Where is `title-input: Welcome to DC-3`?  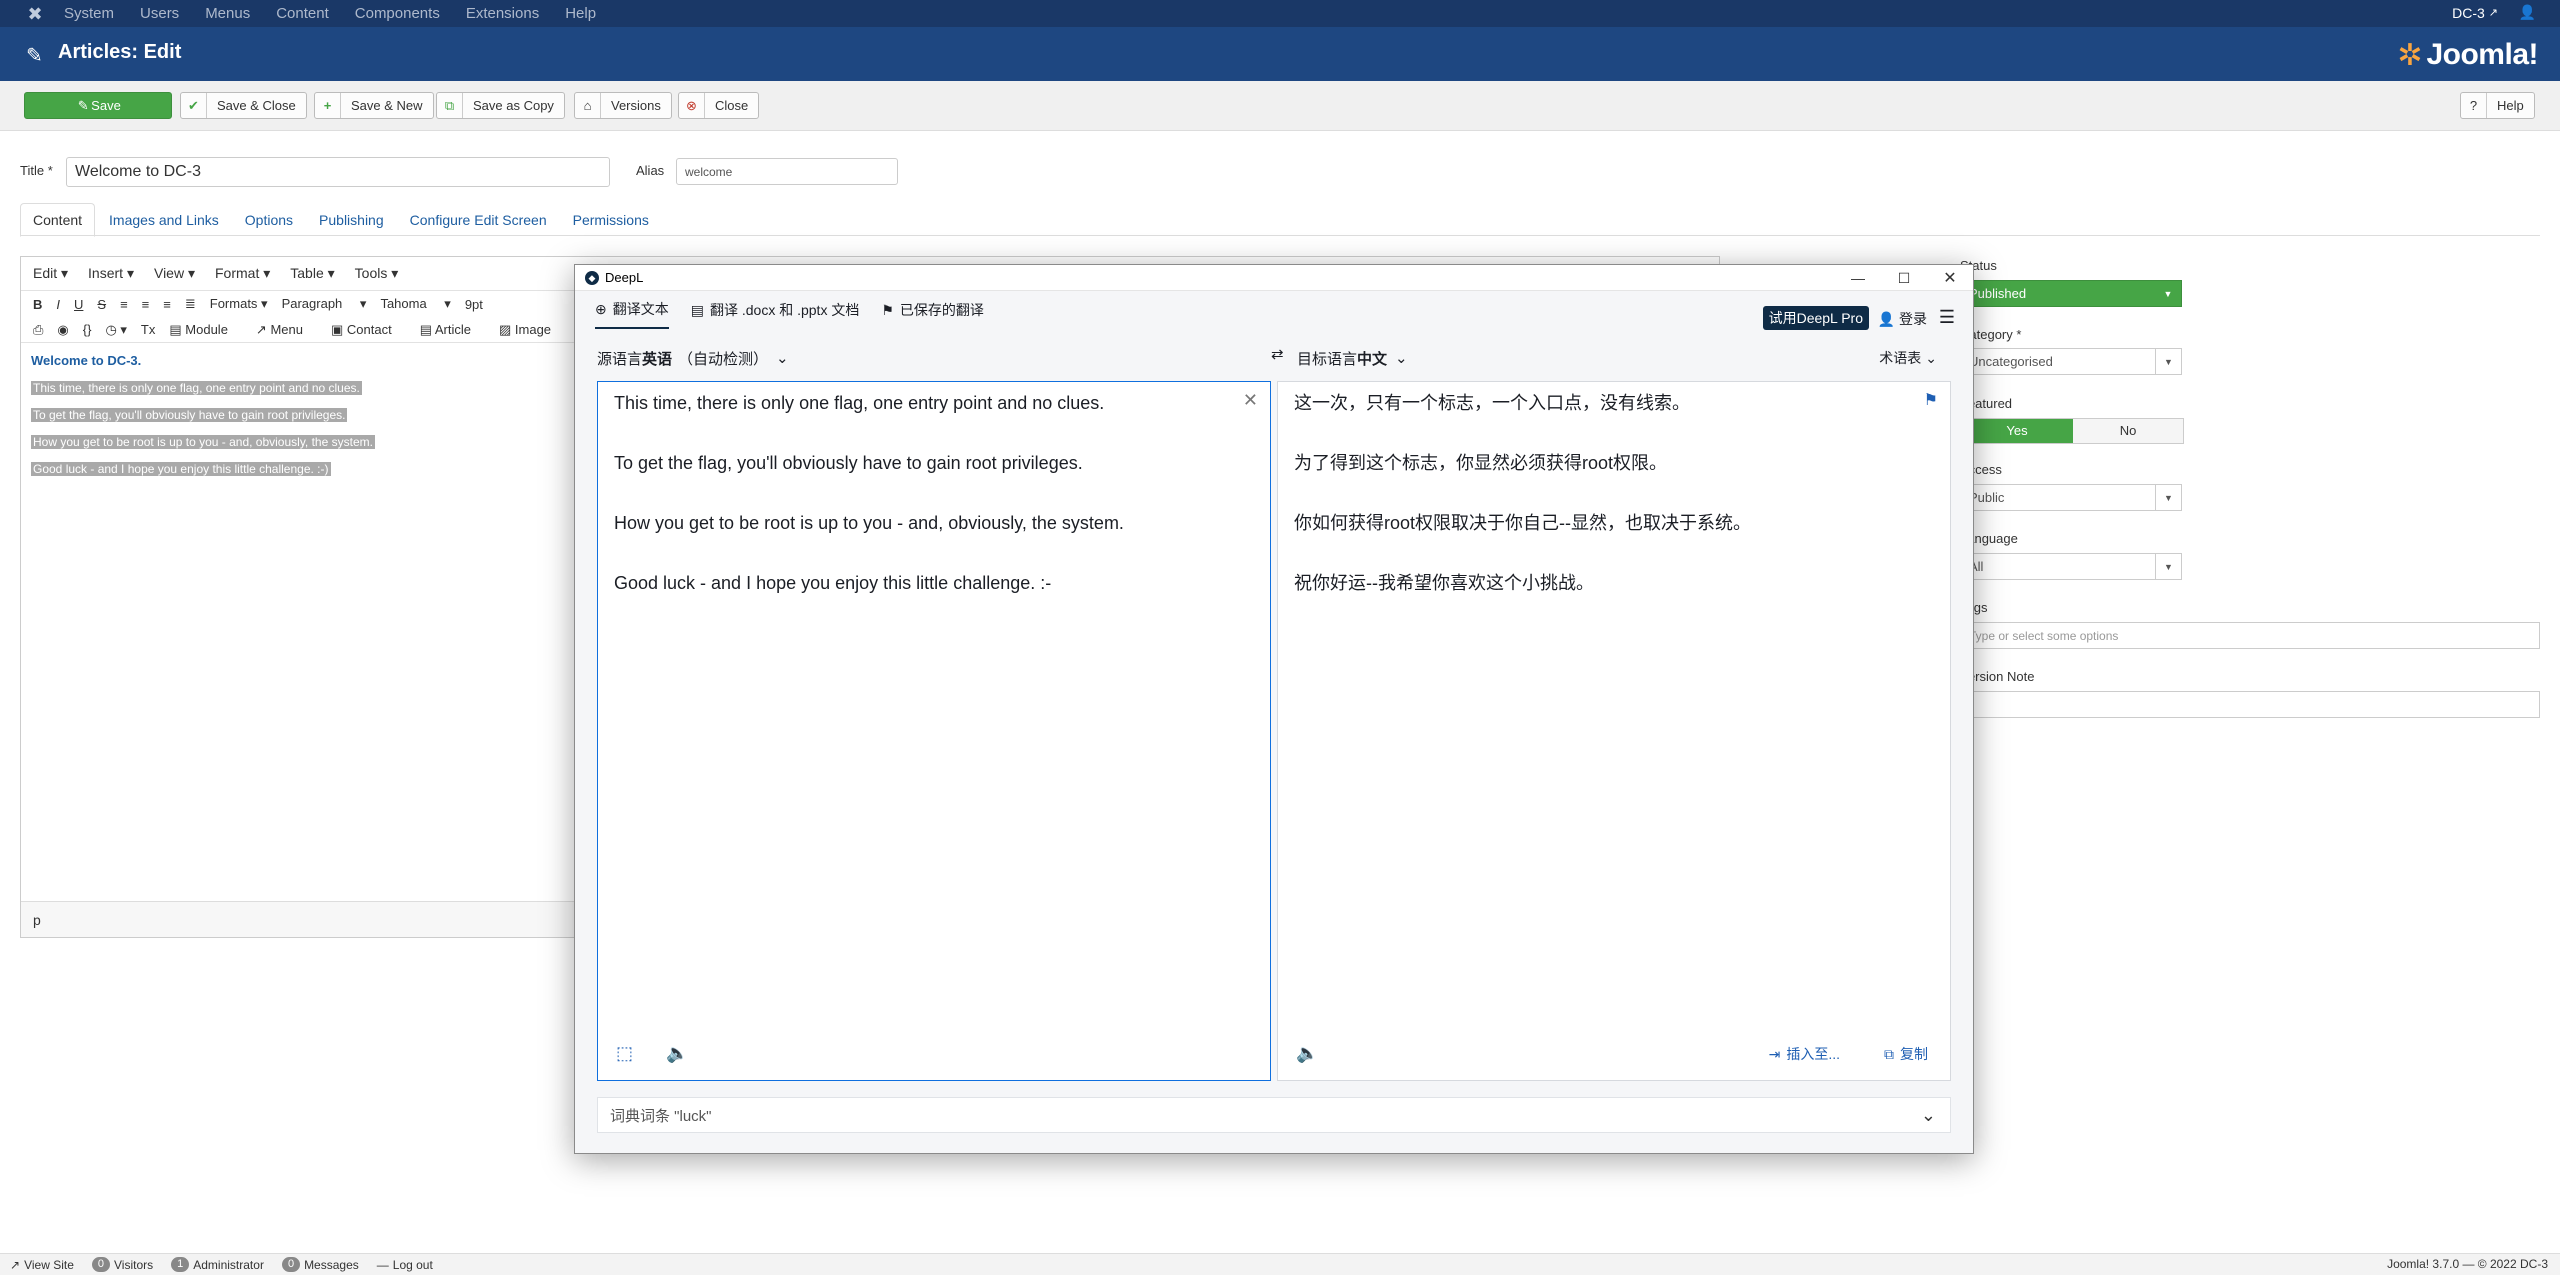 title-input: Welcome to DC-3 is located at coordinates (338, 172).